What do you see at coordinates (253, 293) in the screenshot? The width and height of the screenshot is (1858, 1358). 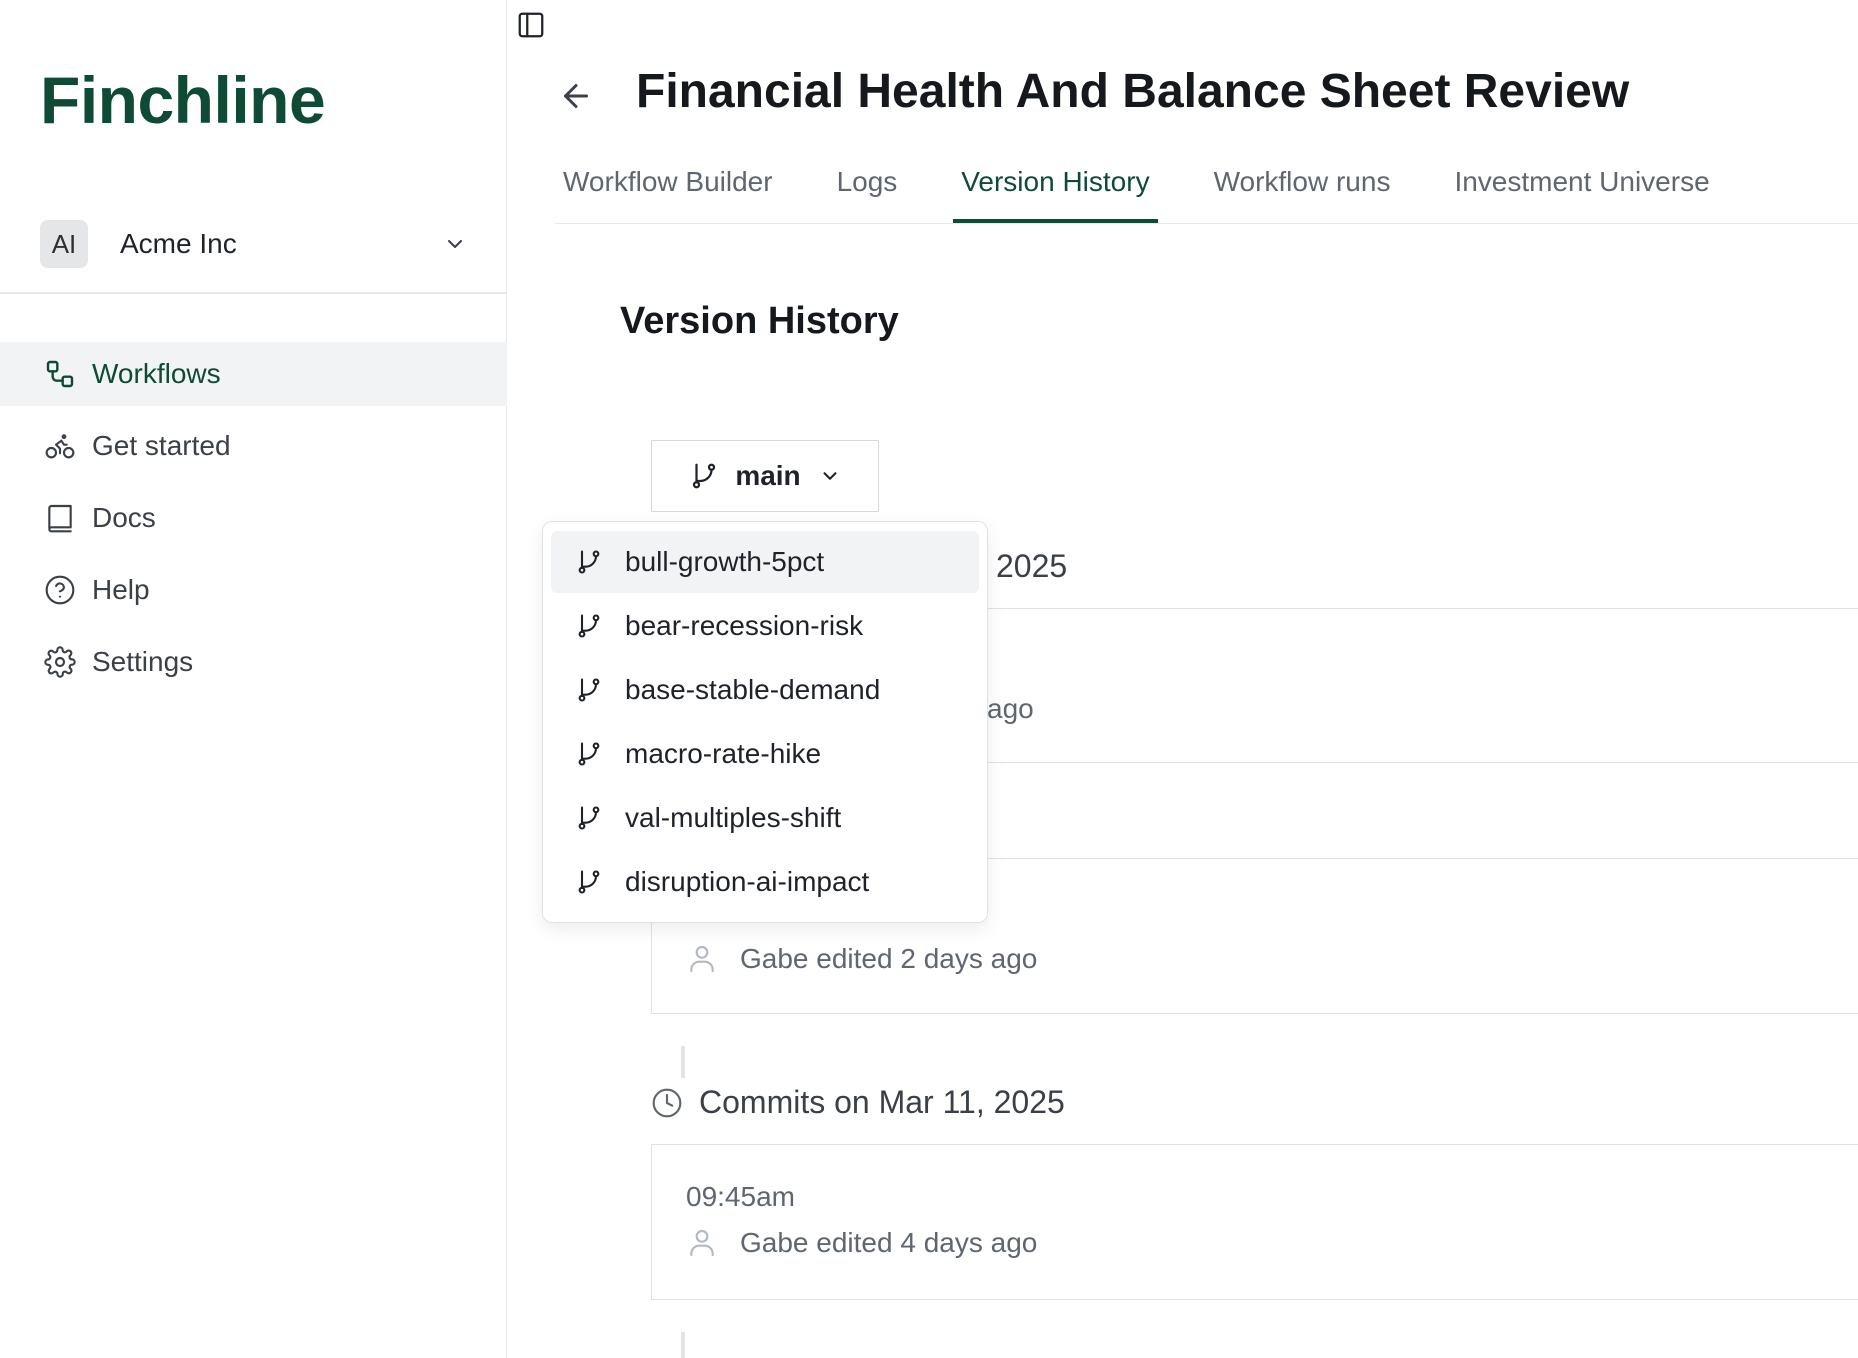 I see `sidebar-divider` at bounding box center [253, 293].